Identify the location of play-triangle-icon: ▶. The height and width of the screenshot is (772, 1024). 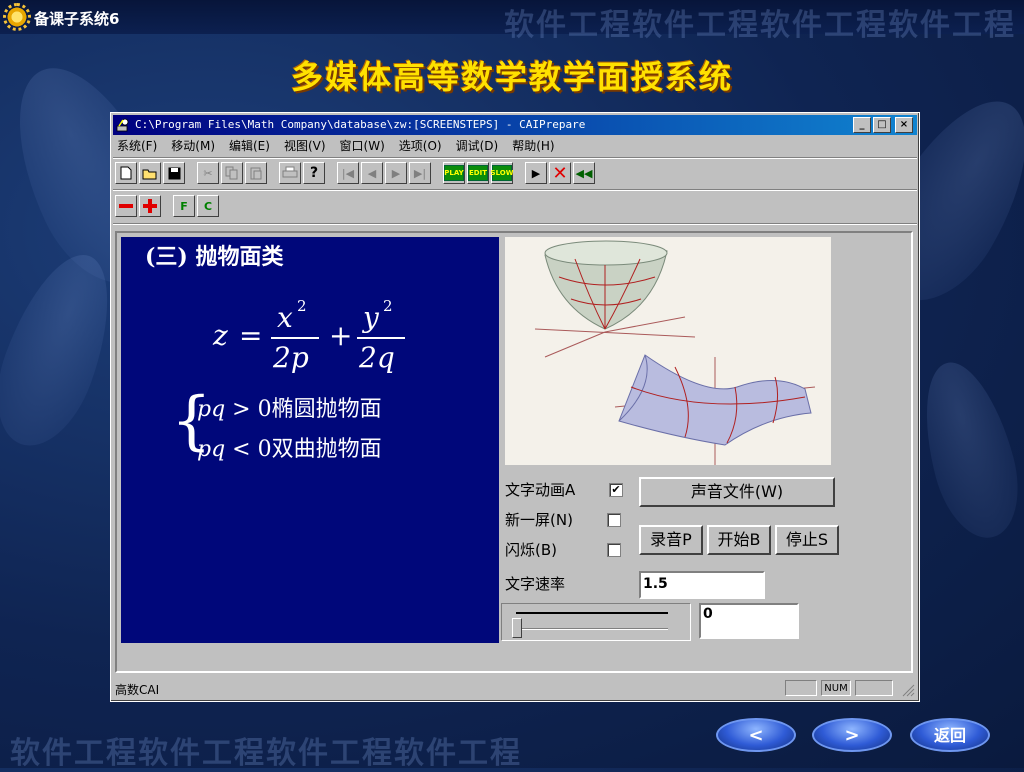
(536, 173).